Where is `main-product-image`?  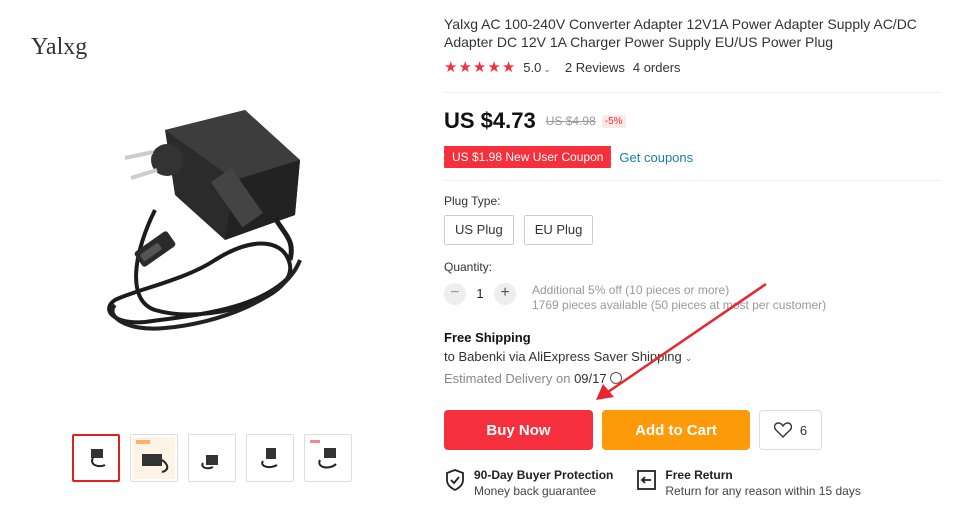
main-product-image is located at coordinates (212, 230).